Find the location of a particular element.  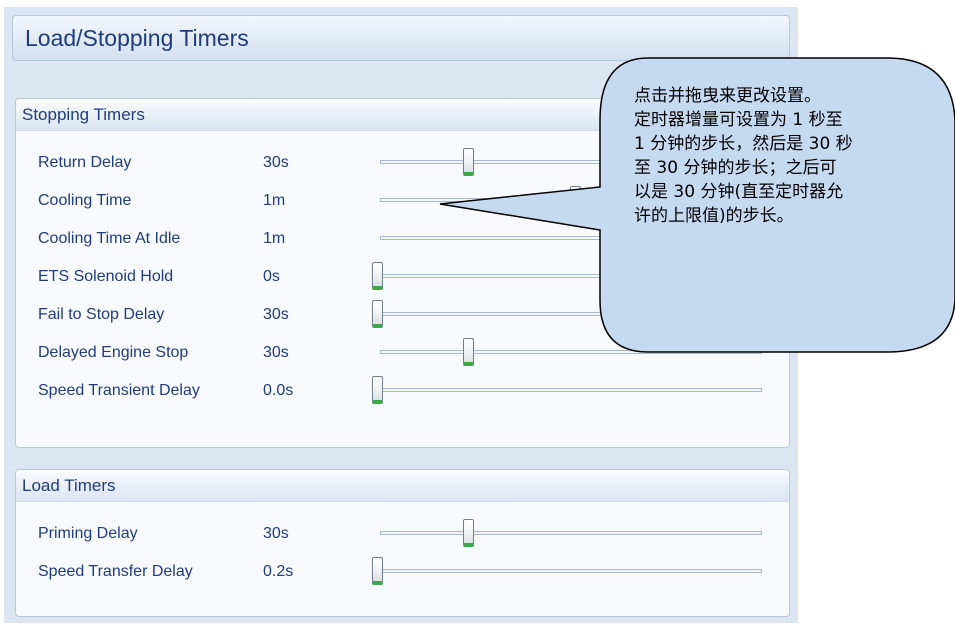

timer-row-fail-to-stop-delay: Fail to Stop Delay 30s is located at coordinates (402, 316).